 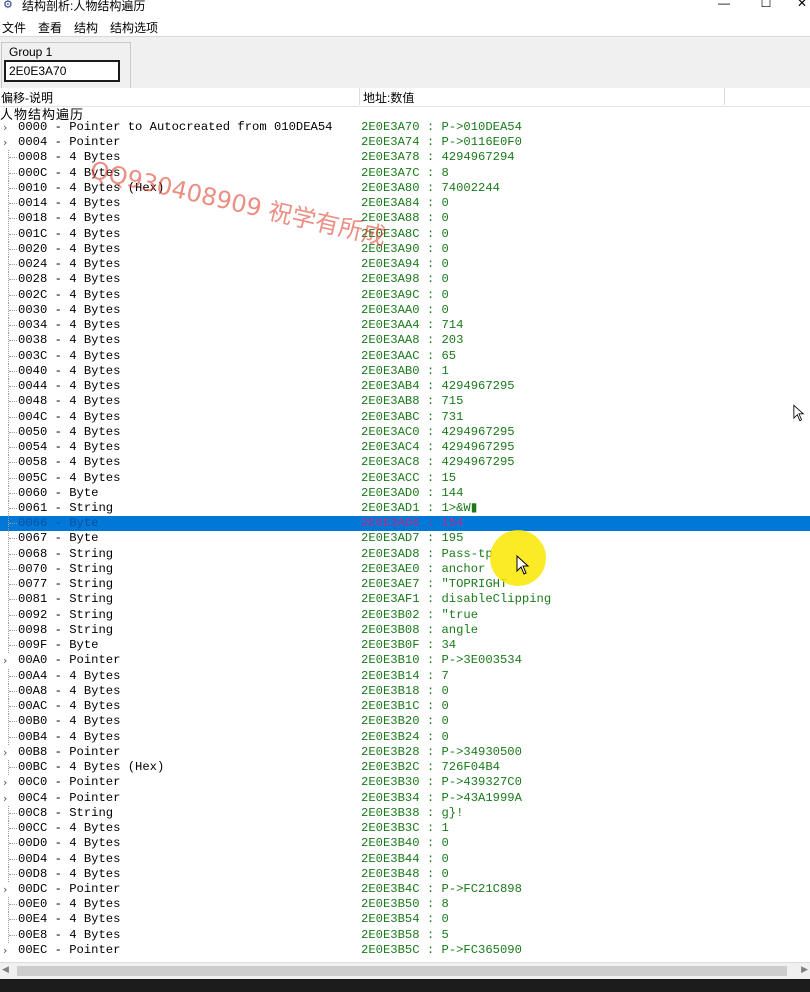 I want to click on row-address-value: 2E0E3A78 : 4294967294, so click(x=438, y=157).